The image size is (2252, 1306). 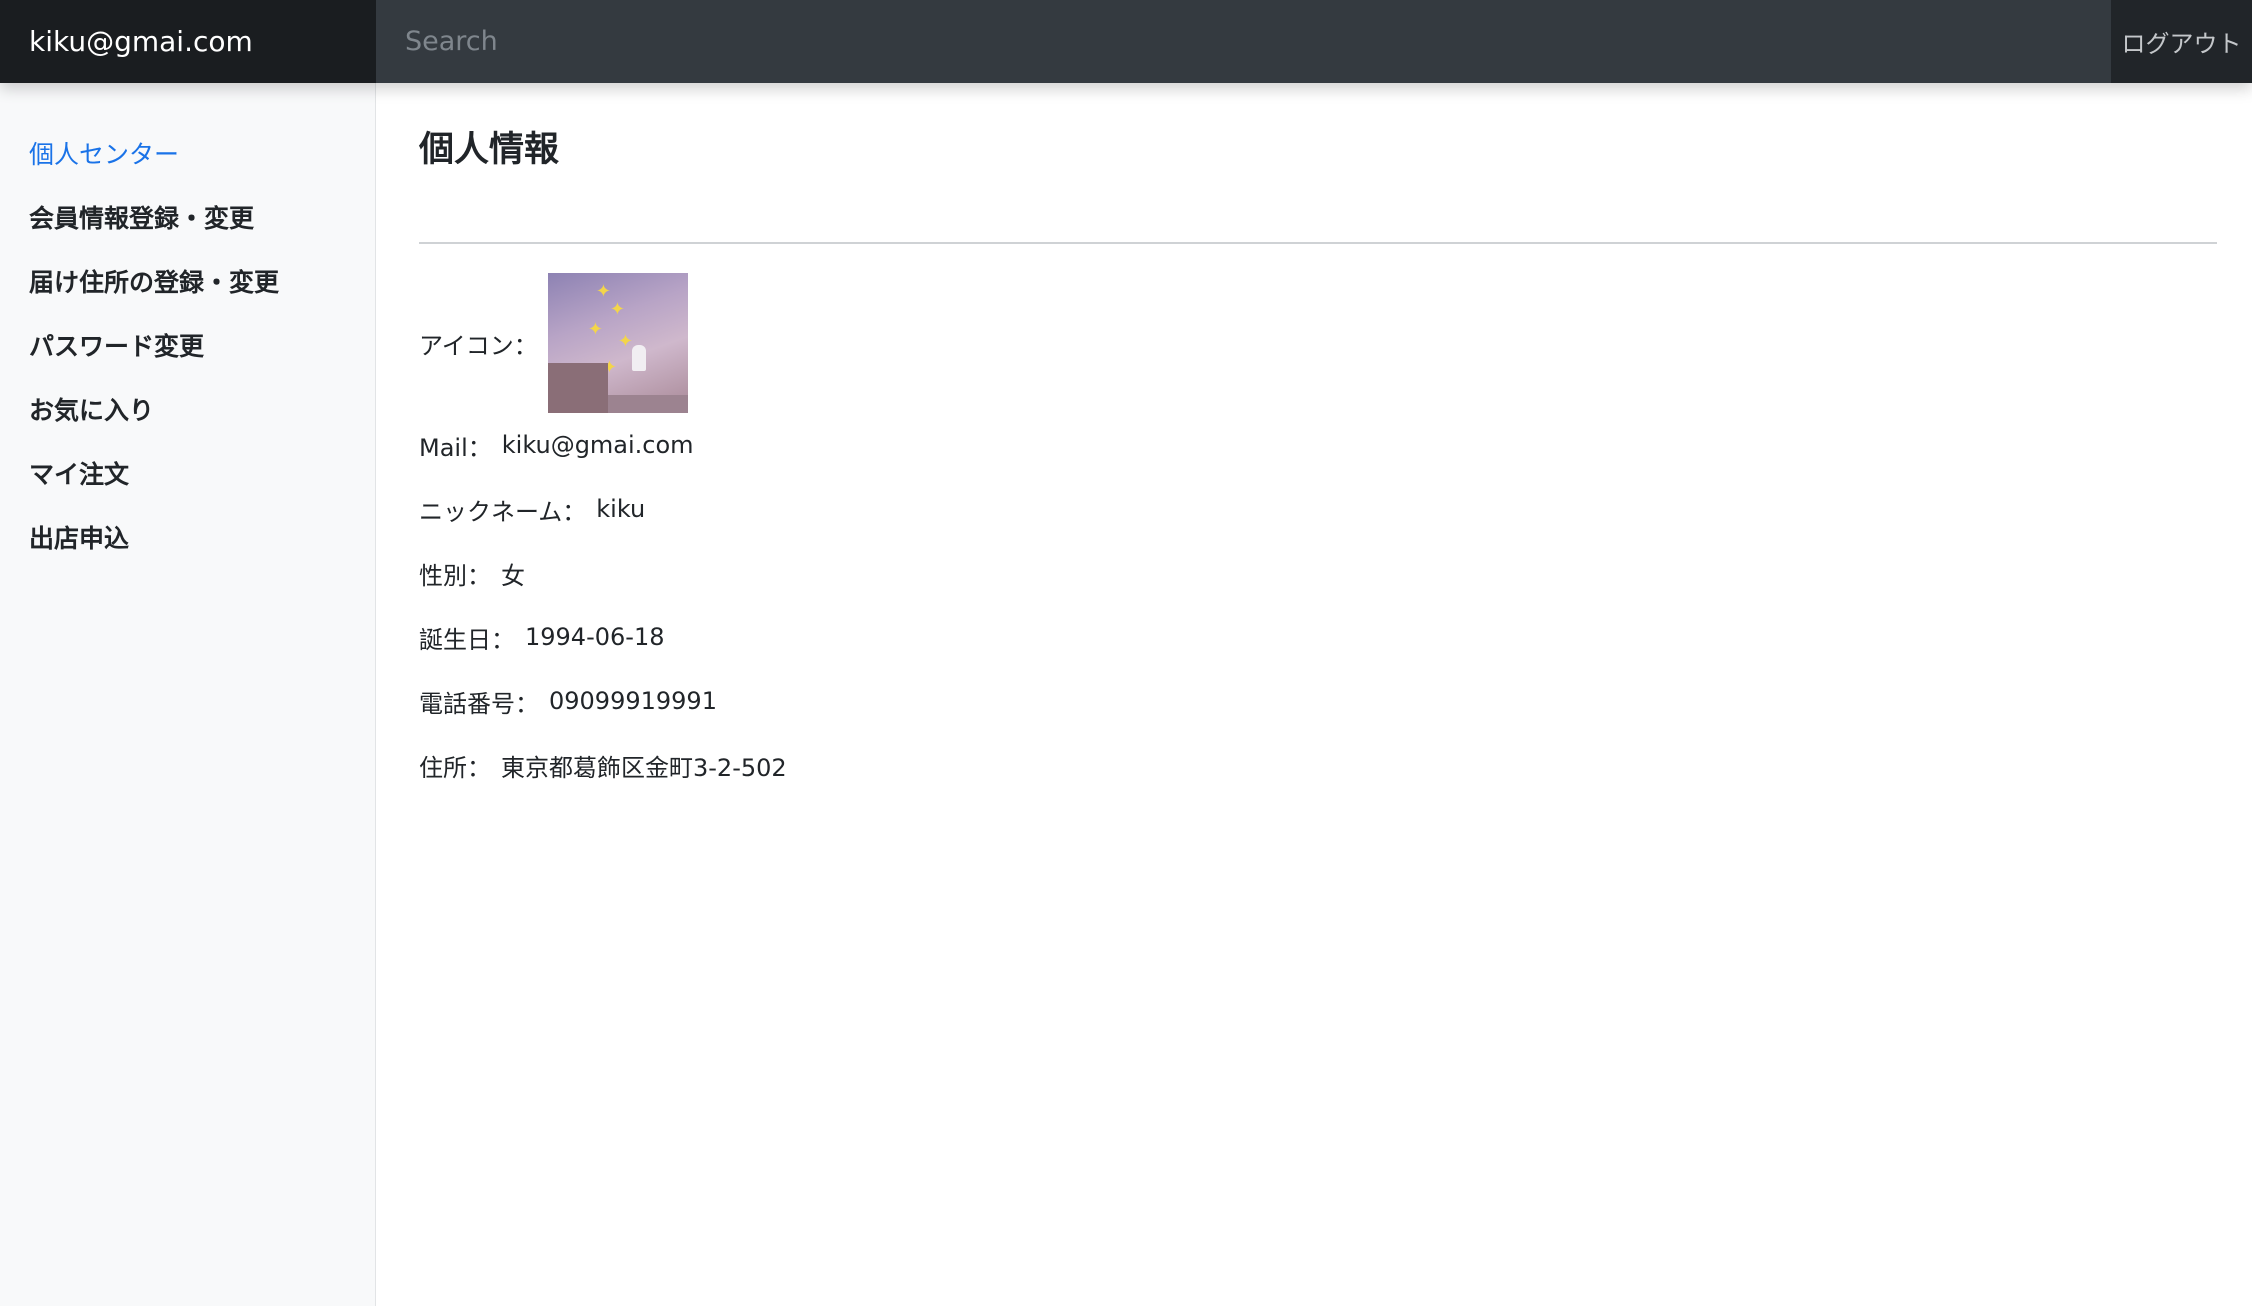 What do you see at coordinates (1318, 765) in the screenshot?
I see `address-row: 住所： 東京都葛飾区金町3-2-502` at bounding box center [1318, 765].